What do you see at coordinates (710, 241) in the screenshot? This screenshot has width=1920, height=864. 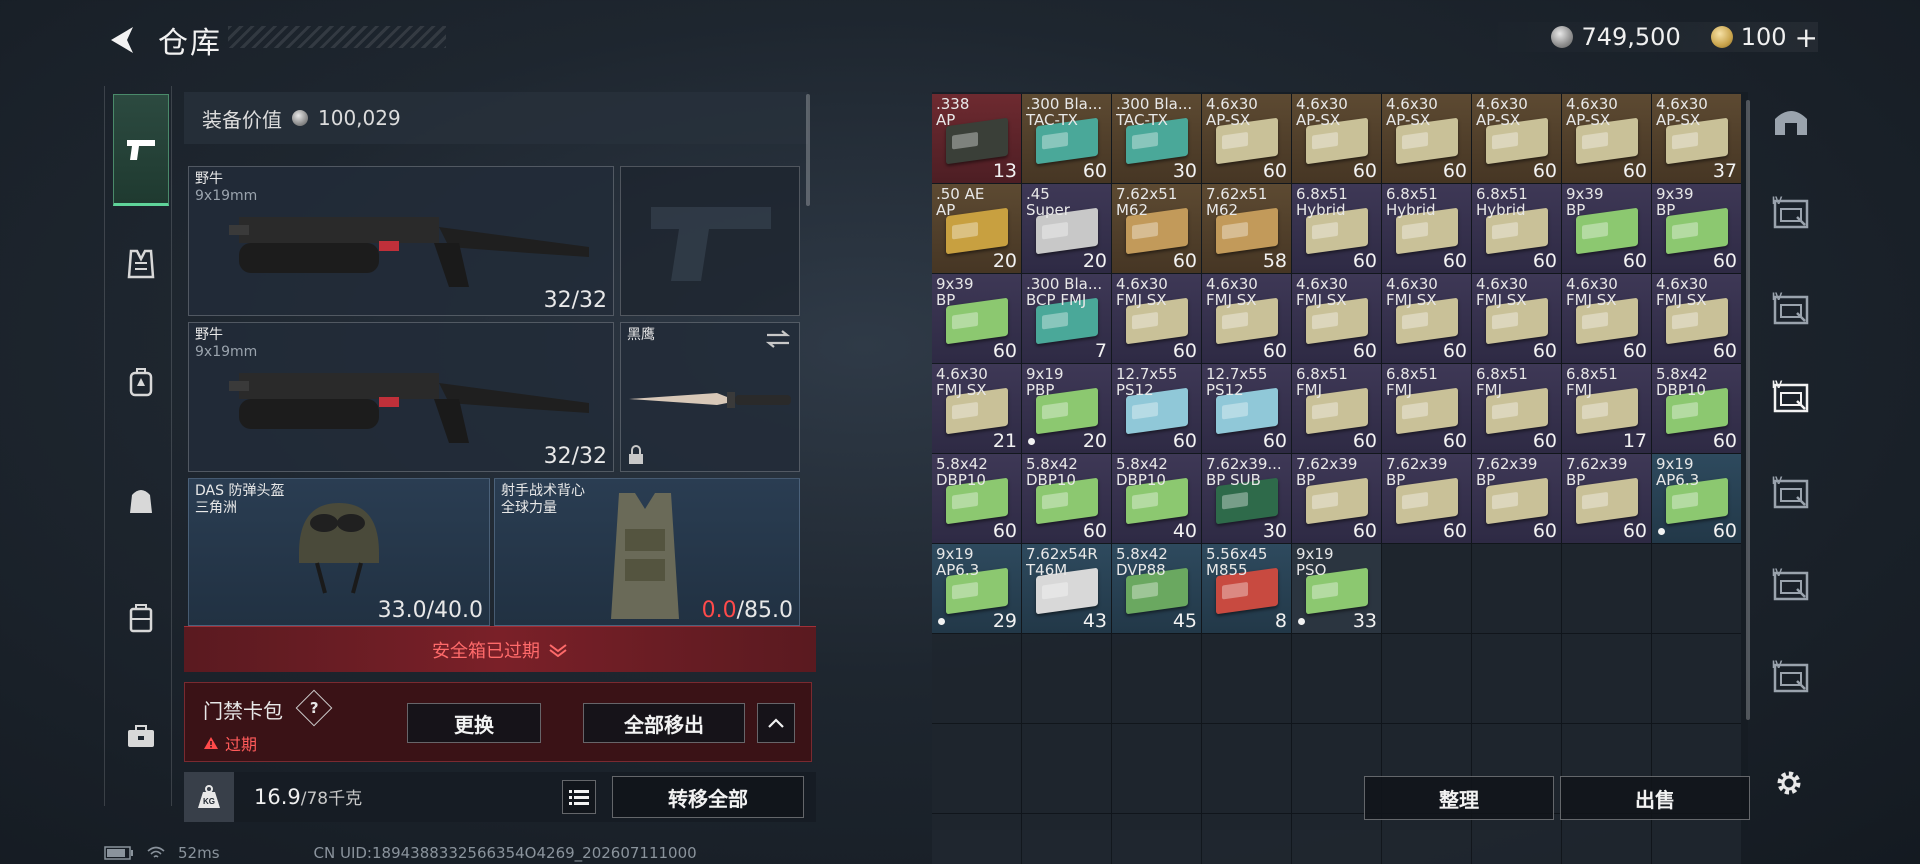 I see `sidearm-slot` at bounding box center [710, 241].